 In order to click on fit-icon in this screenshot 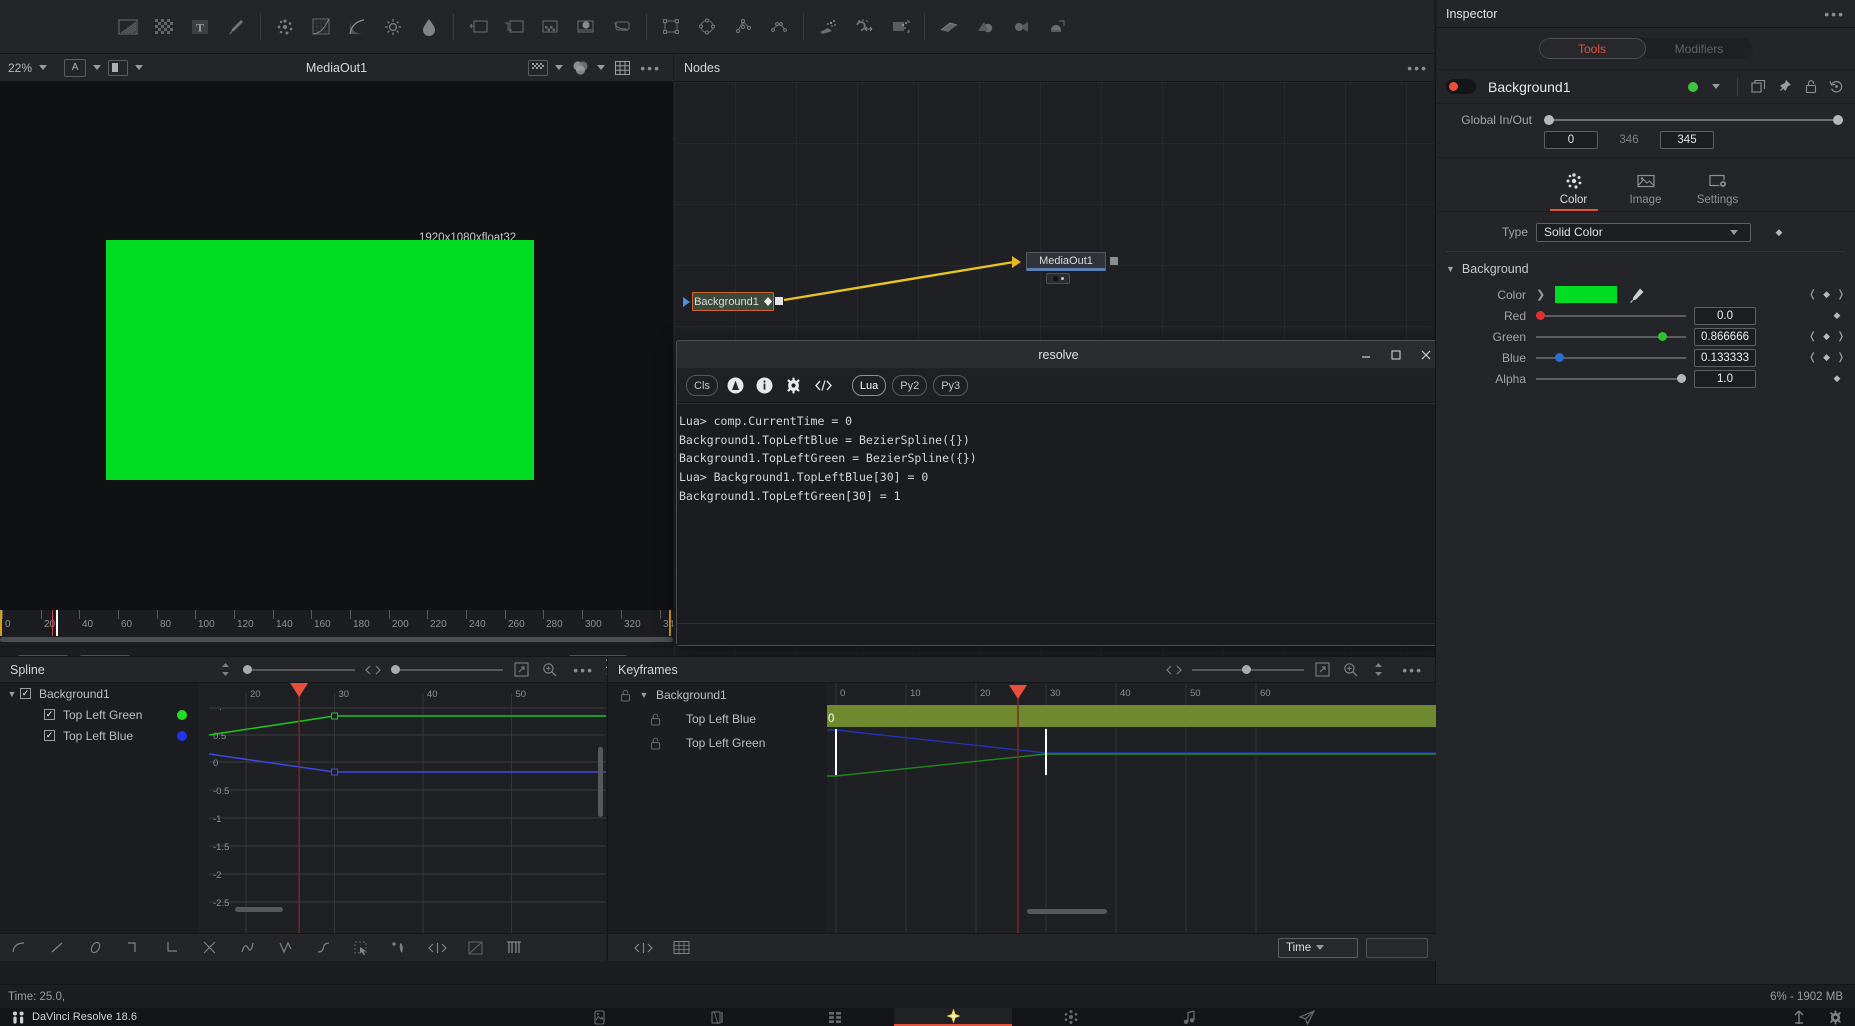, I will do `click(521, 670)`.